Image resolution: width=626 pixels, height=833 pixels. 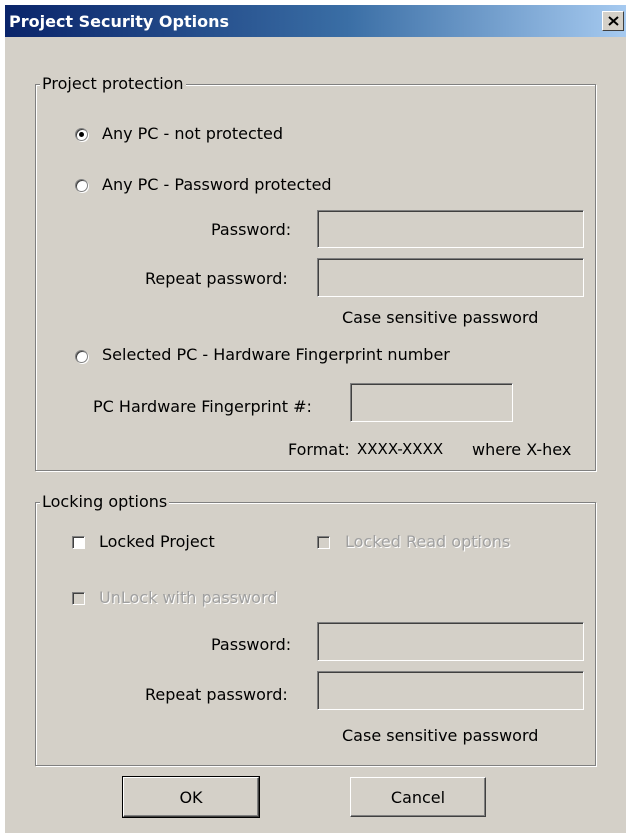 I want to click on ok-button: OK, so click(x=191, y=797).